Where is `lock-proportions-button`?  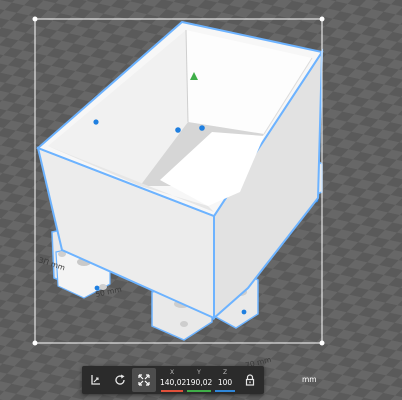 lock-proportions-button is located at coordinates (250, 380).